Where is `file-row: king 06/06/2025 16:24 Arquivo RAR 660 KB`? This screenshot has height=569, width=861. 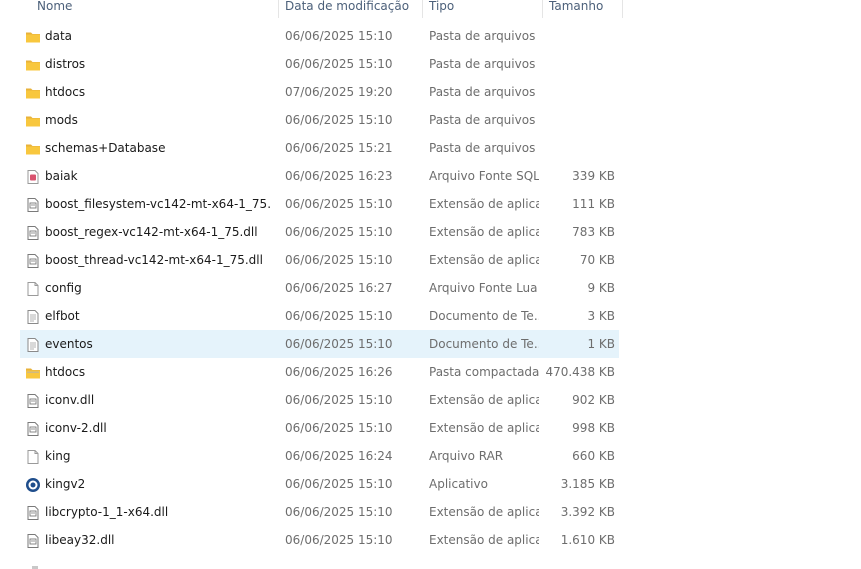 file-row: king 06/06/2025 16:24 Arquivo RAR 660 KB is located at coordinates (319, 456).